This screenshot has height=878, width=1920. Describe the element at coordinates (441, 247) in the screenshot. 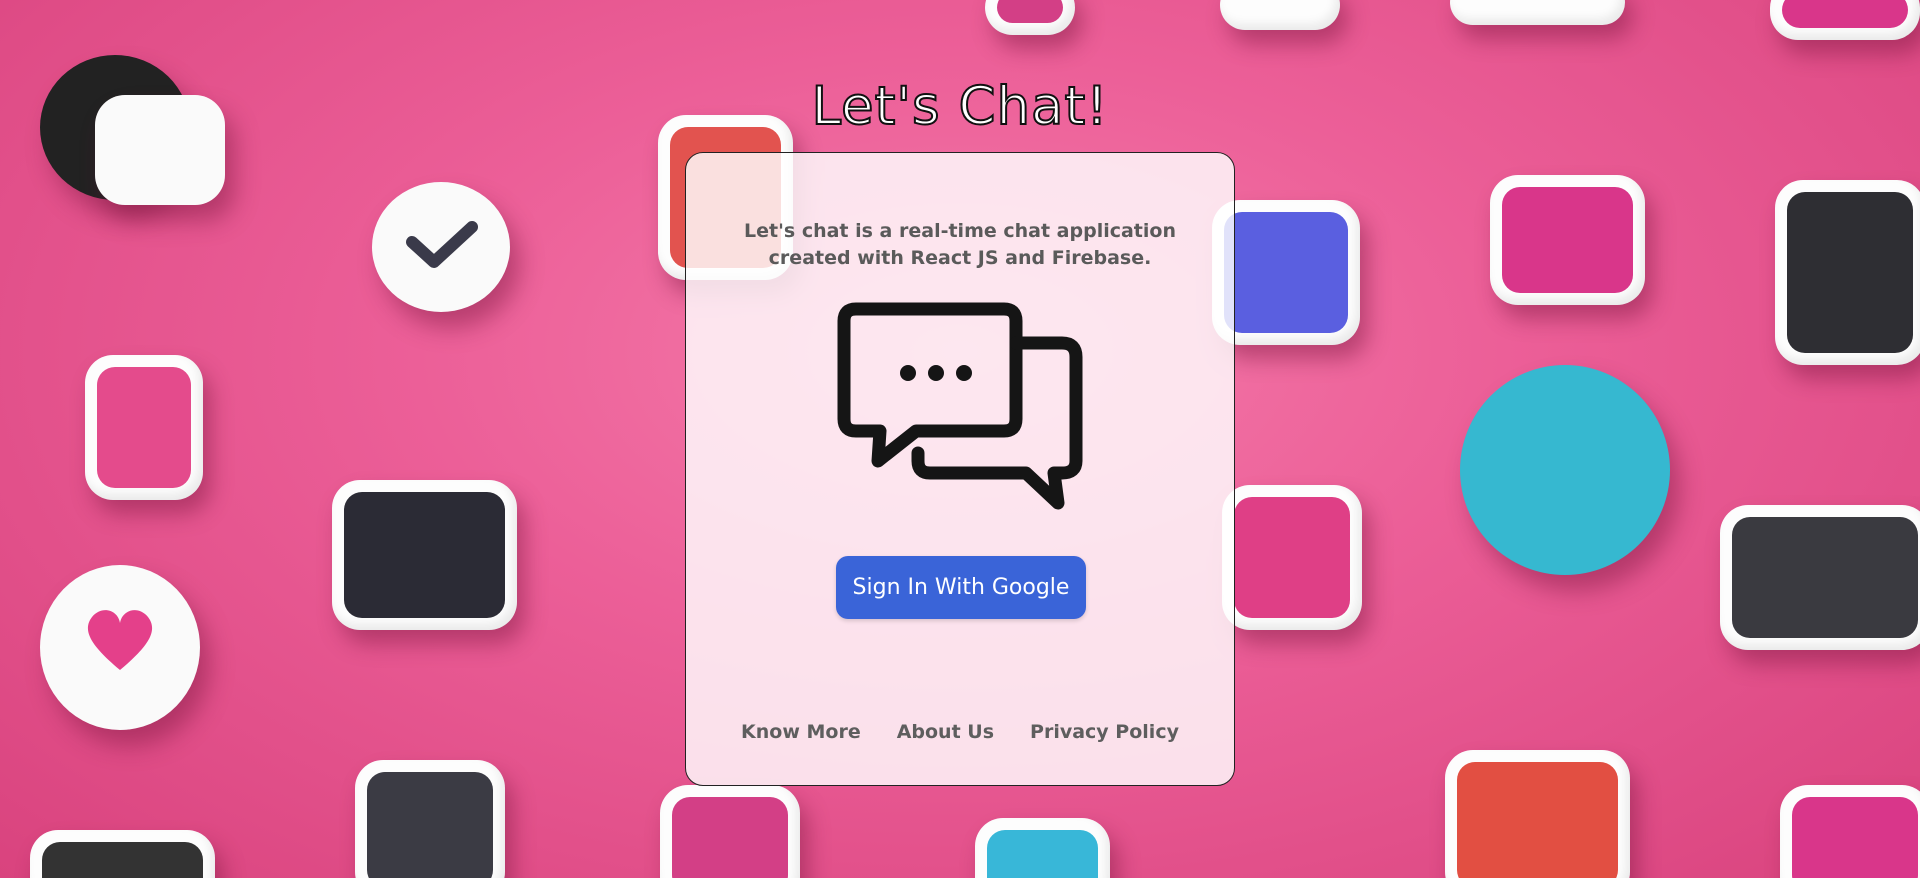

I see `check-bubble-icon` at that location.